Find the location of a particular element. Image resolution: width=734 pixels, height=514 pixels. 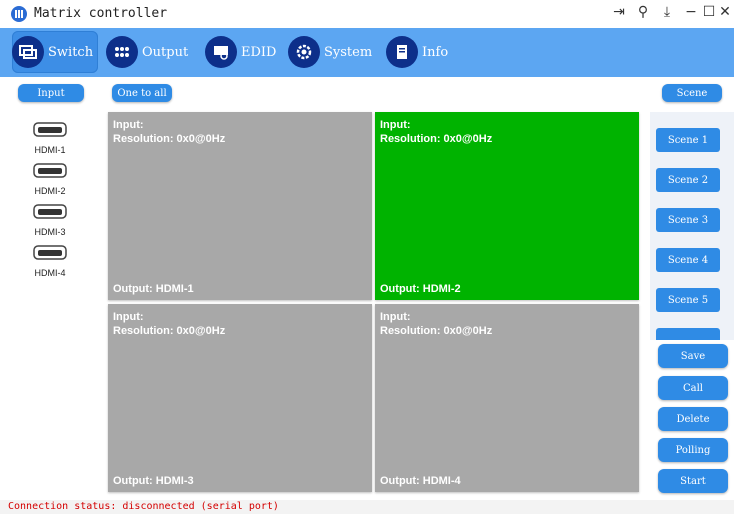

tab-switch: Switch is located at coordinates (55, 52).